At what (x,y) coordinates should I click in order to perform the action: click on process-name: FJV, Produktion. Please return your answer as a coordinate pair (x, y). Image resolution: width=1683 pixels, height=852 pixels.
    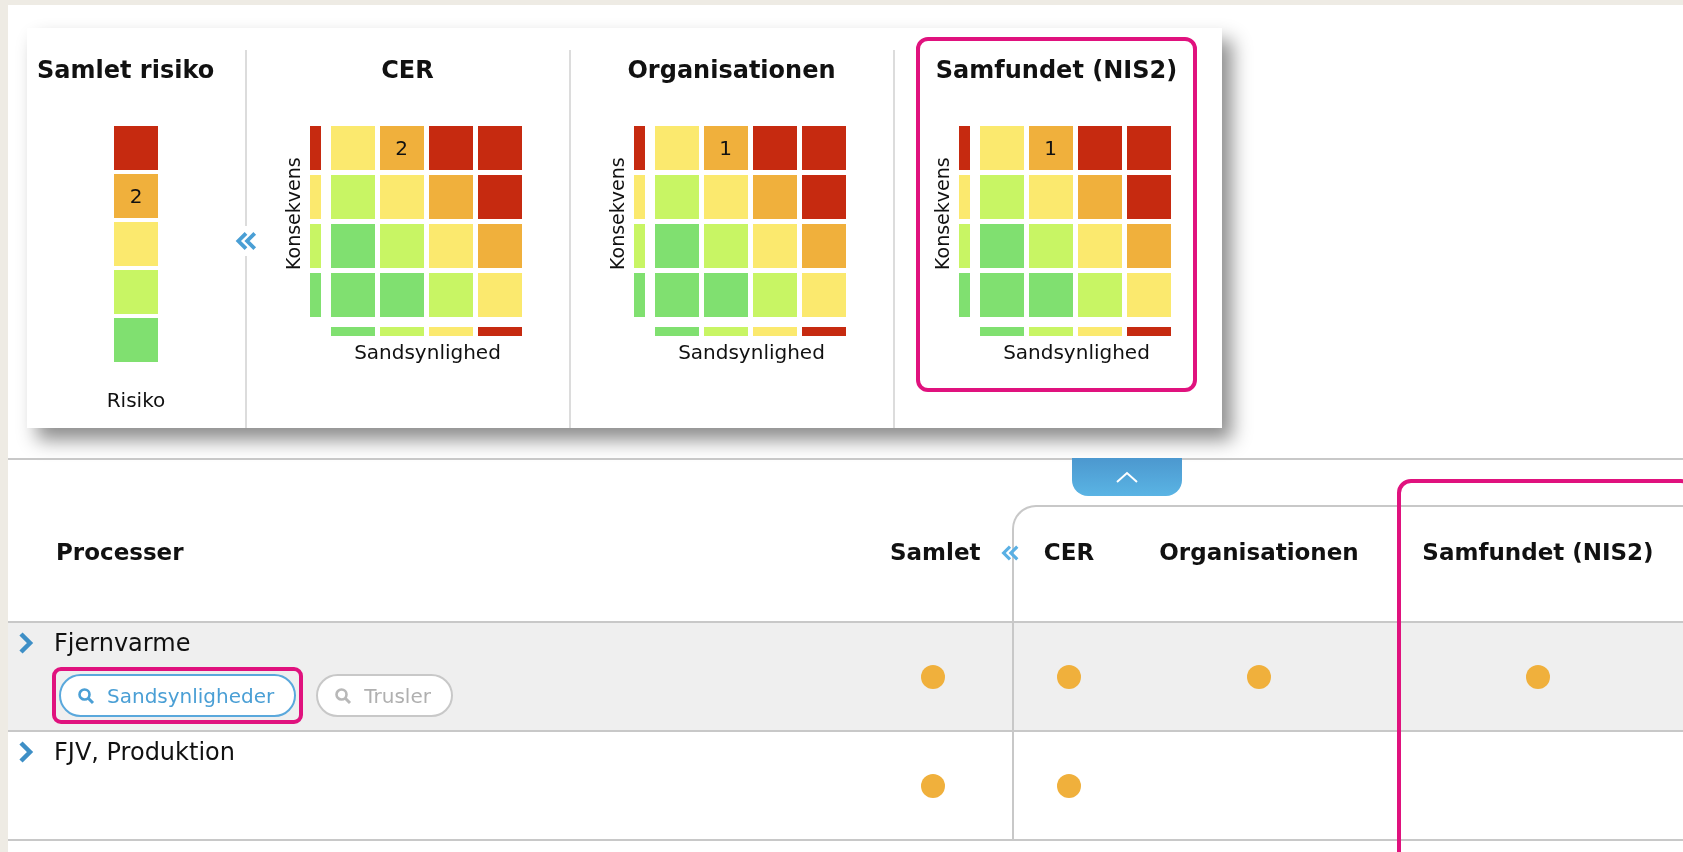
    Looking at the image, I should click on (144, 752).